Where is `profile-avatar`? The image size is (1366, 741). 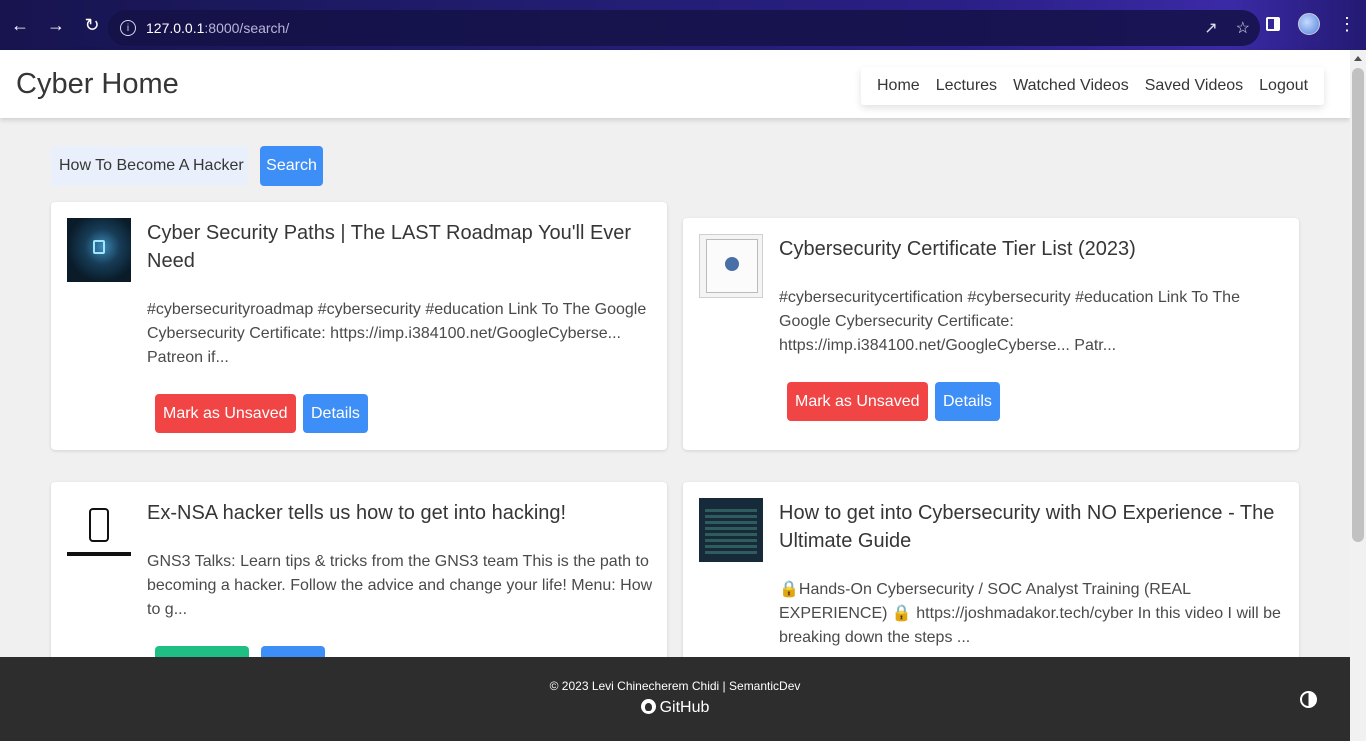 profile-avatar is located at coordinates (1309, 24).